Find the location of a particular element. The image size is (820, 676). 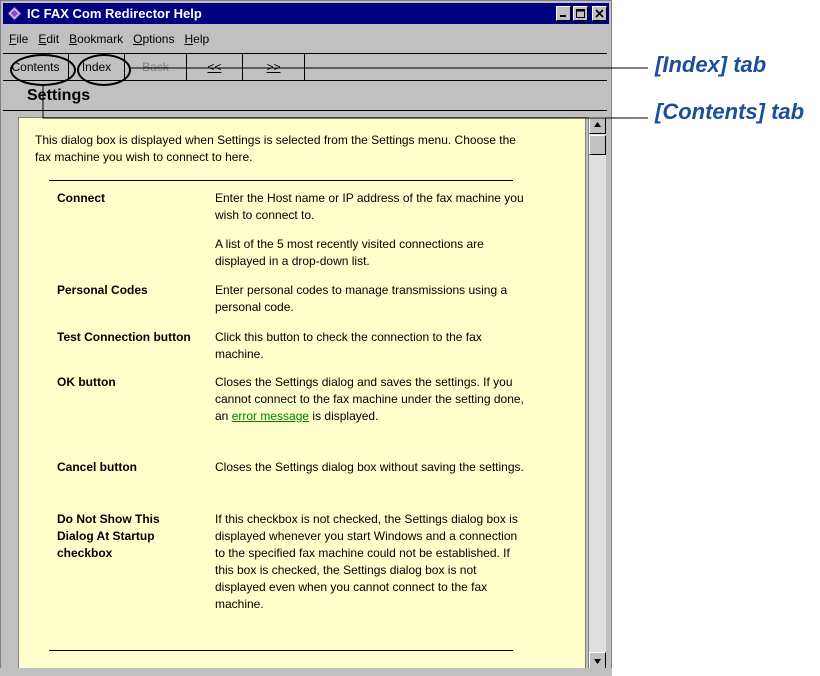

contents-callout-line is located at coordinates (345, 102).